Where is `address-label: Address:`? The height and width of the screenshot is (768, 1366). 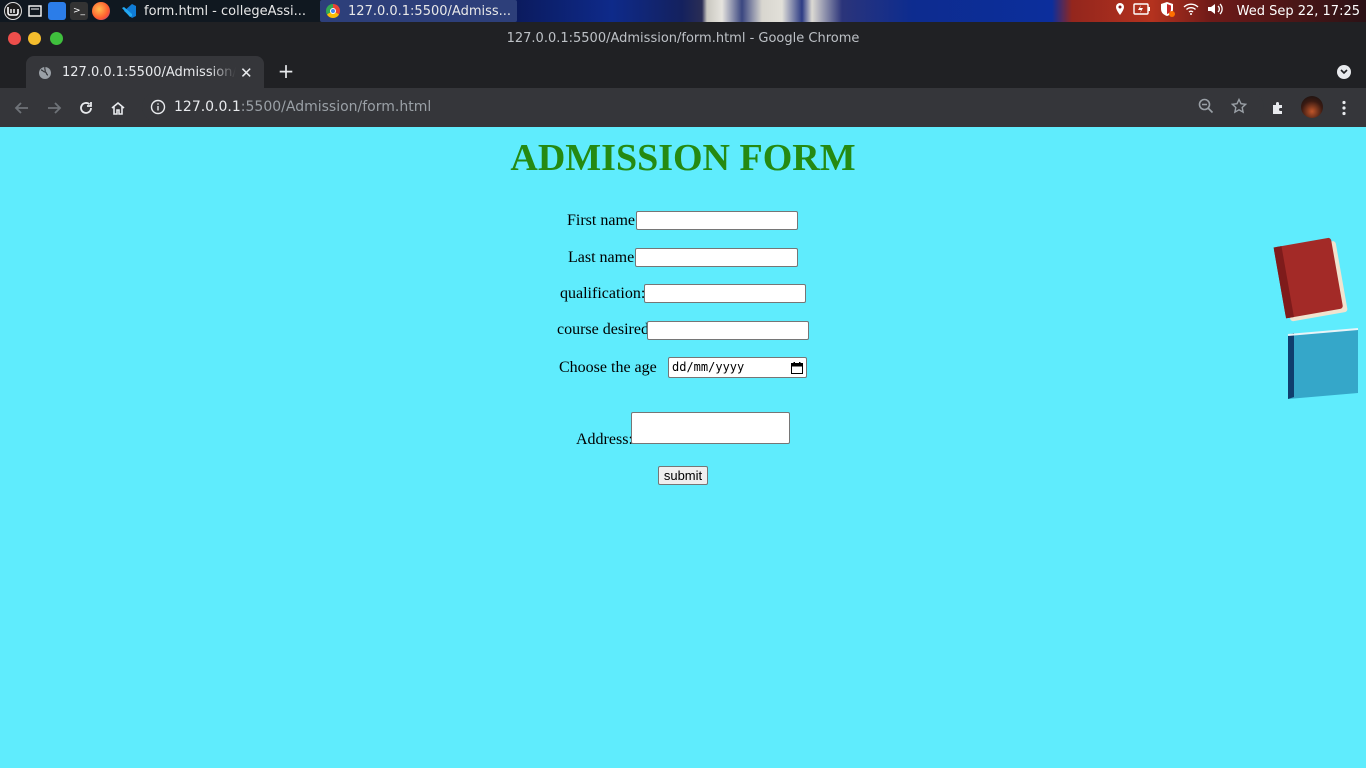
address-label: Address: is located at coordinates (604, 439).